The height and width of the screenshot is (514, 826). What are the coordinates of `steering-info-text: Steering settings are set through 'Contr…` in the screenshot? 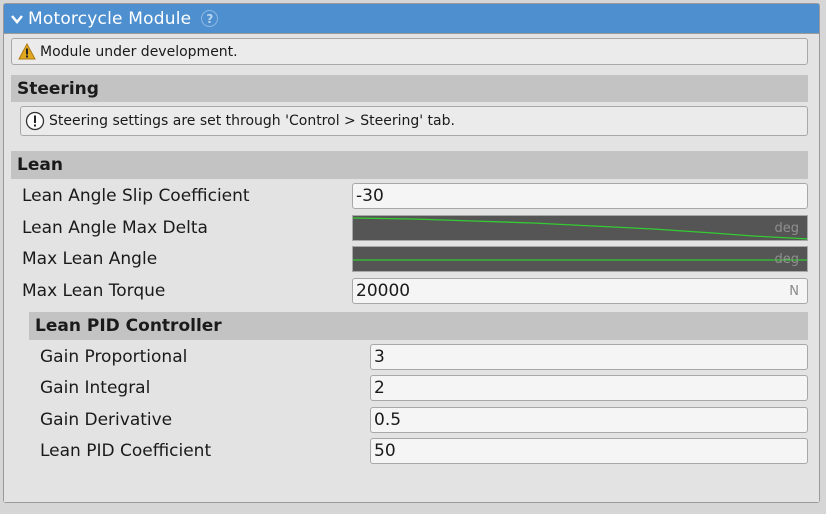 It's located at (252, 121).